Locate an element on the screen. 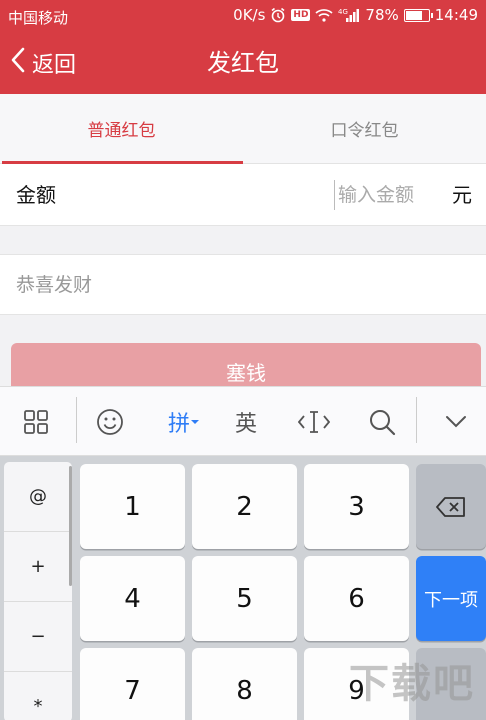  amount-unit: 元 is located at coordinates (462, 195).